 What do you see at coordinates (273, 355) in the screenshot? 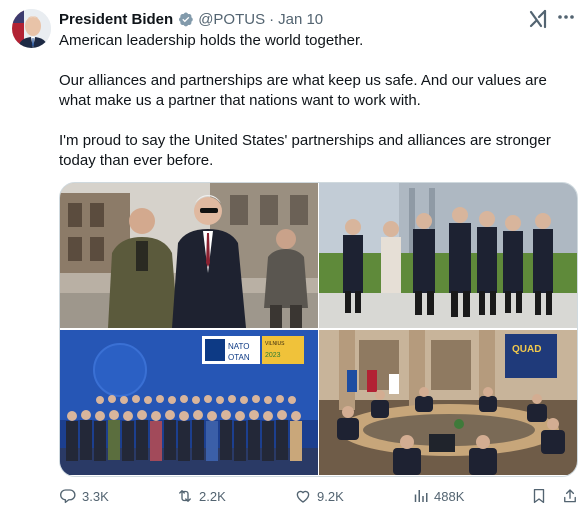
I see `vilnius-year-text: 2023` at bounding box center [273, 355].